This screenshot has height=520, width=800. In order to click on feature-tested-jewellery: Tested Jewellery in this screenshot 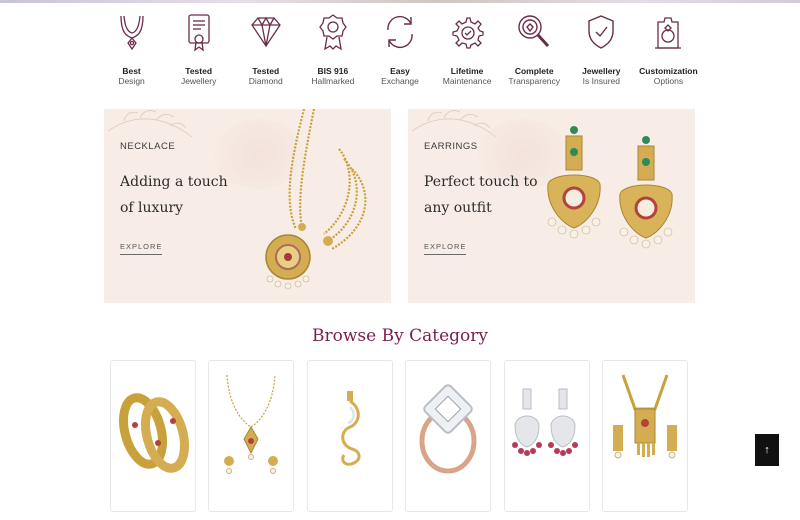, I will do `click(198, 50)`.